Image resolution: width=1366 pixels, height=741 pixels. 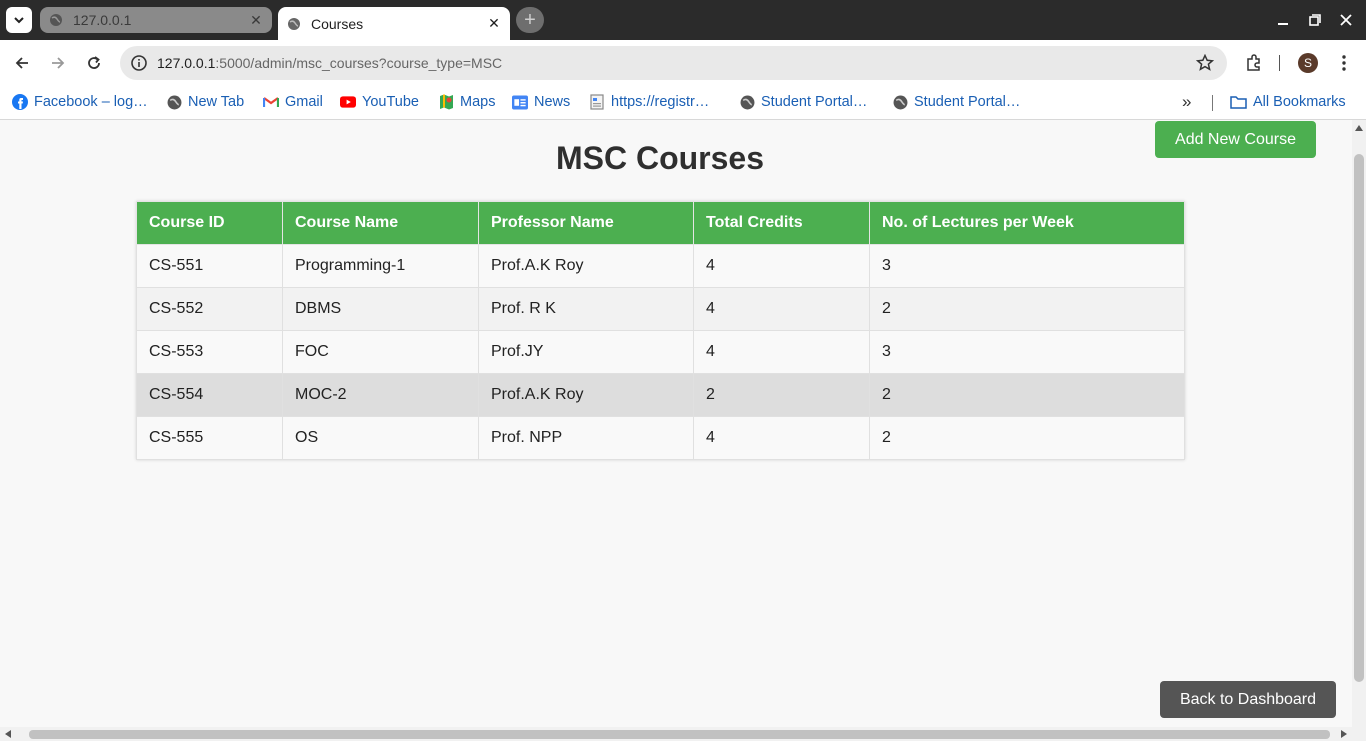 What do you see at coordinates (1027, 223) in the screenshot?
I see `column-header-lectures-per-week: No. of Lectures per Week` at bounding box center [1027, 223].